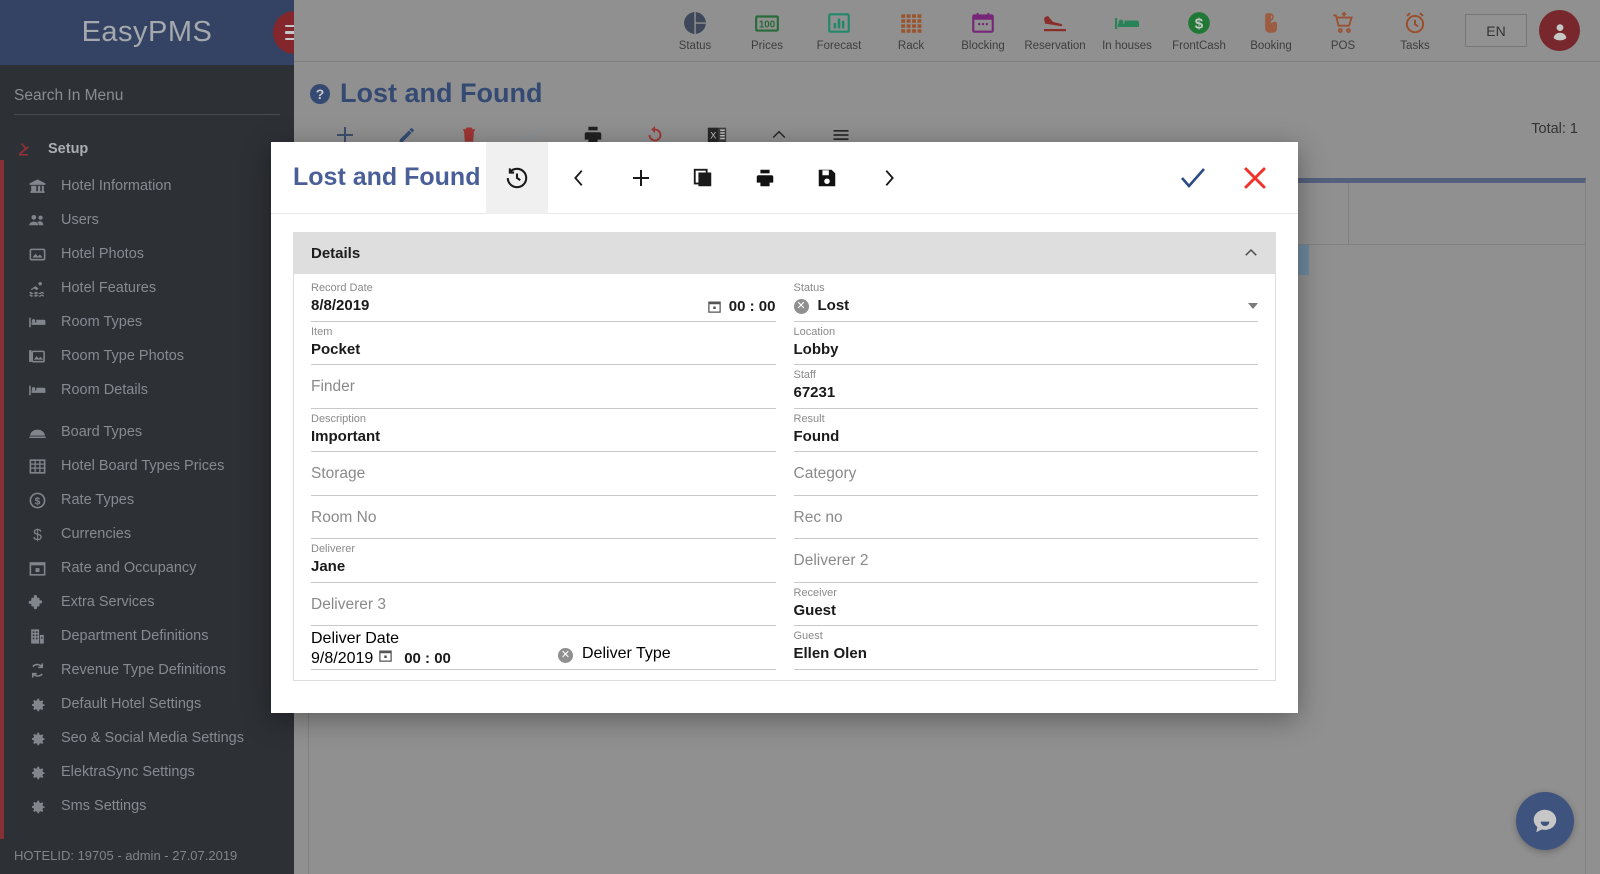  I want to click on deliverer-field: Deliverer Jane, so click(543, 561).